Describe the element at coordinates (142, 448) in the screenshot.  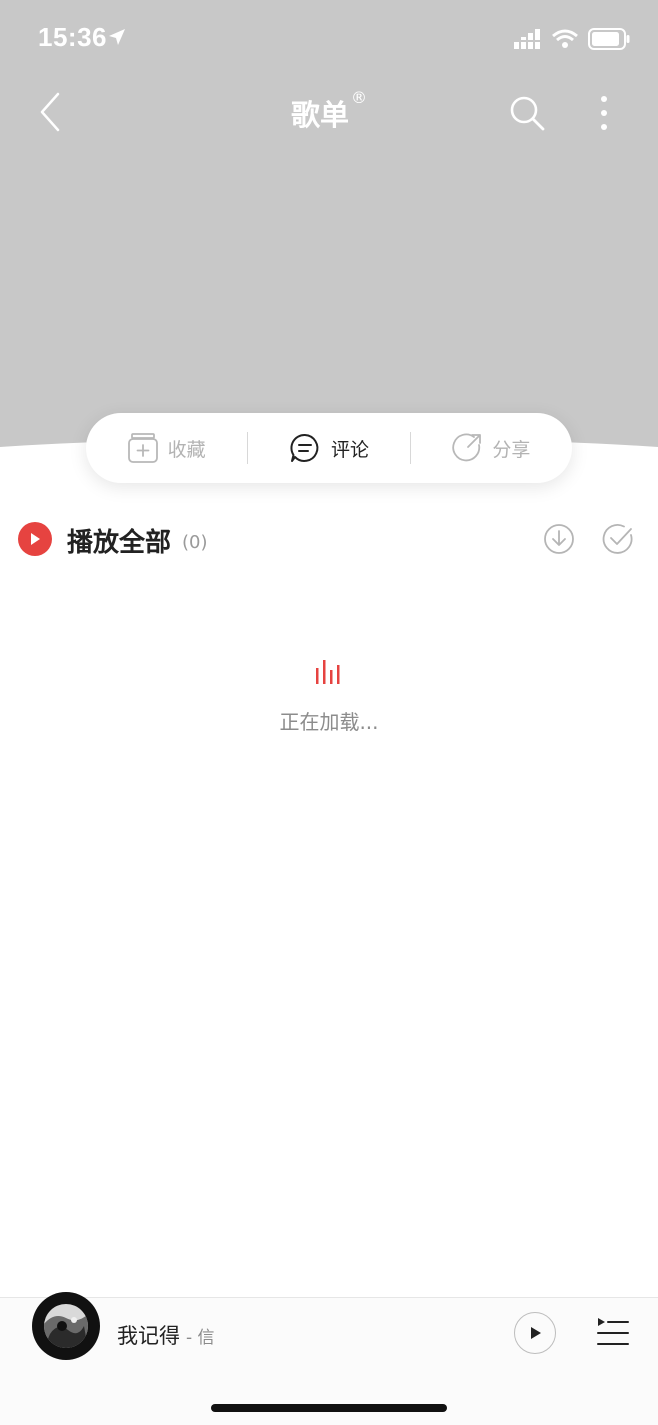
I see `add-collect-icon` at that location.